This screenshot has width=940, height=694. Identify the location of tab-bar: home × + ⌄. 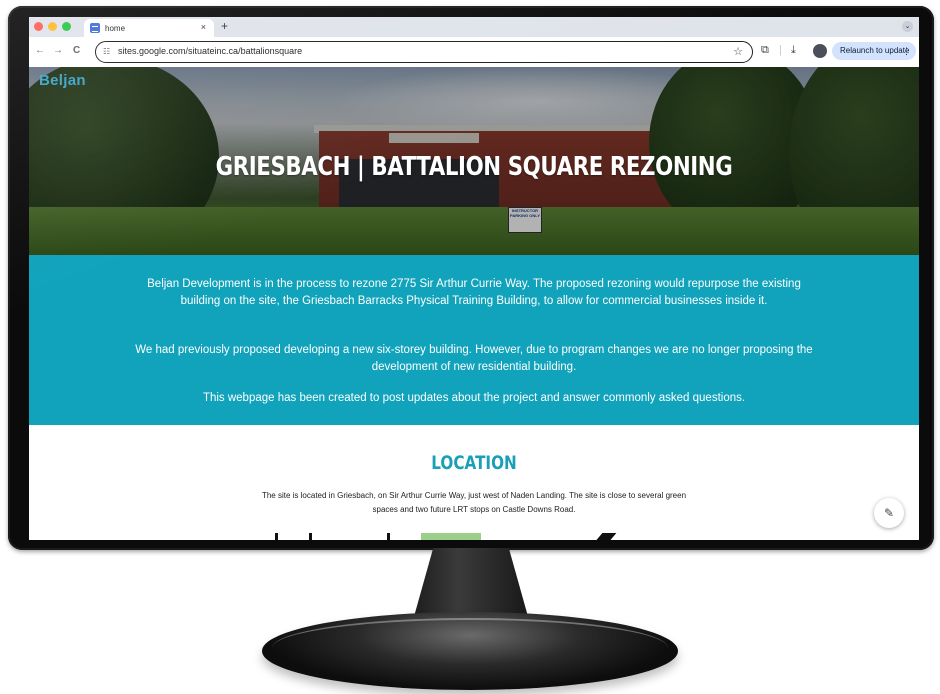
(474, 27).